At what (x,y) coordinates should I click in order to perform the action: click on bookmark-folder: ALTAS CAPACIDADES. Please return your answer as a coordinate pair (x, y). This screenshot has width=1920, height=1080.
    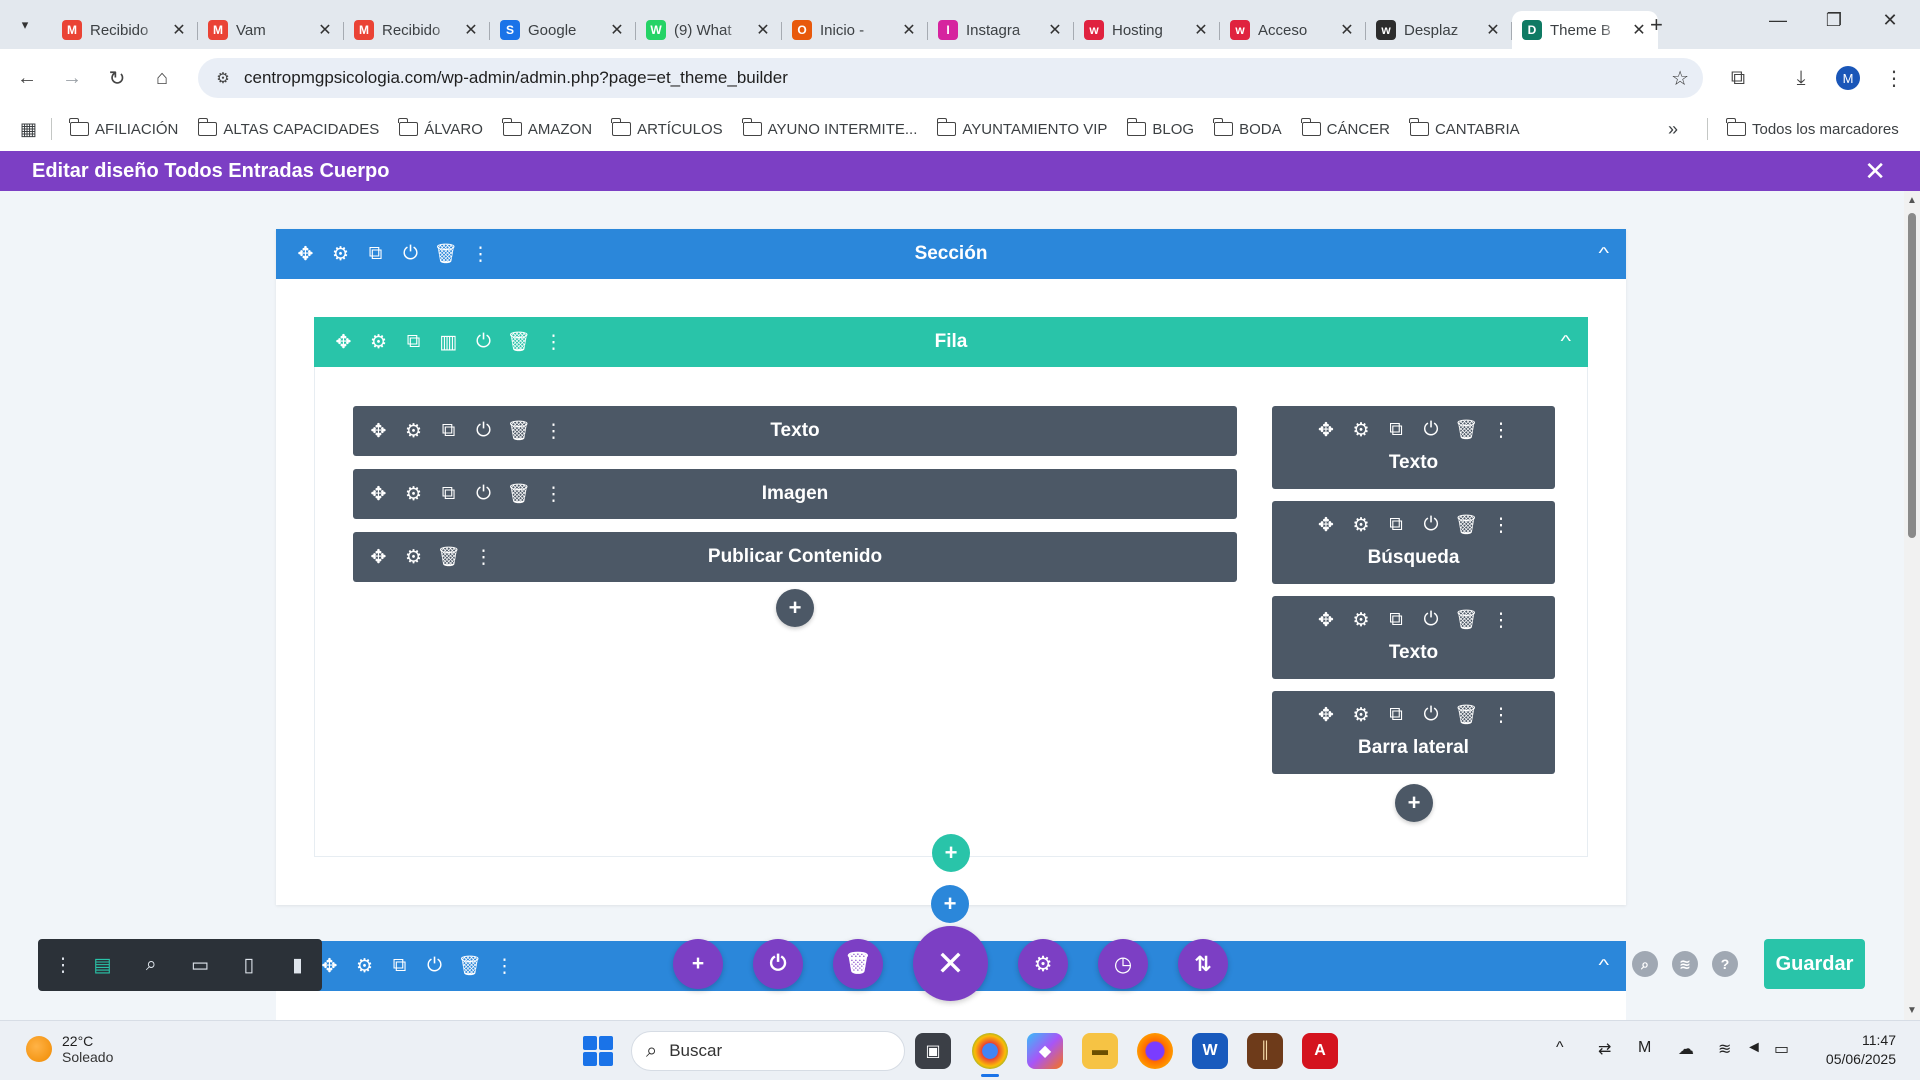
    Looking at the image, I should click on (288, 128).